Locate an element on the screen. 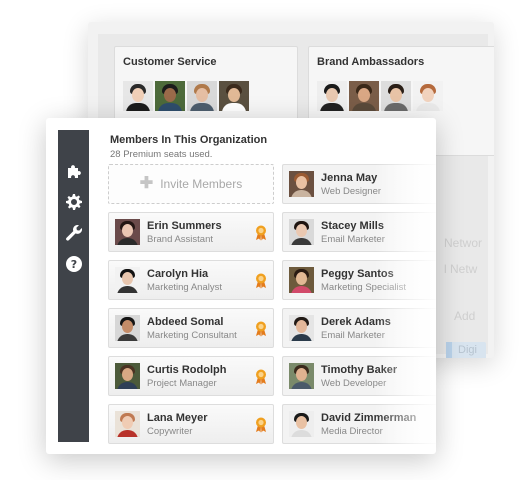 The height and width of the screenshot is (480, 529). member-role: Brand Assistant is located at coordinates (180, 239).